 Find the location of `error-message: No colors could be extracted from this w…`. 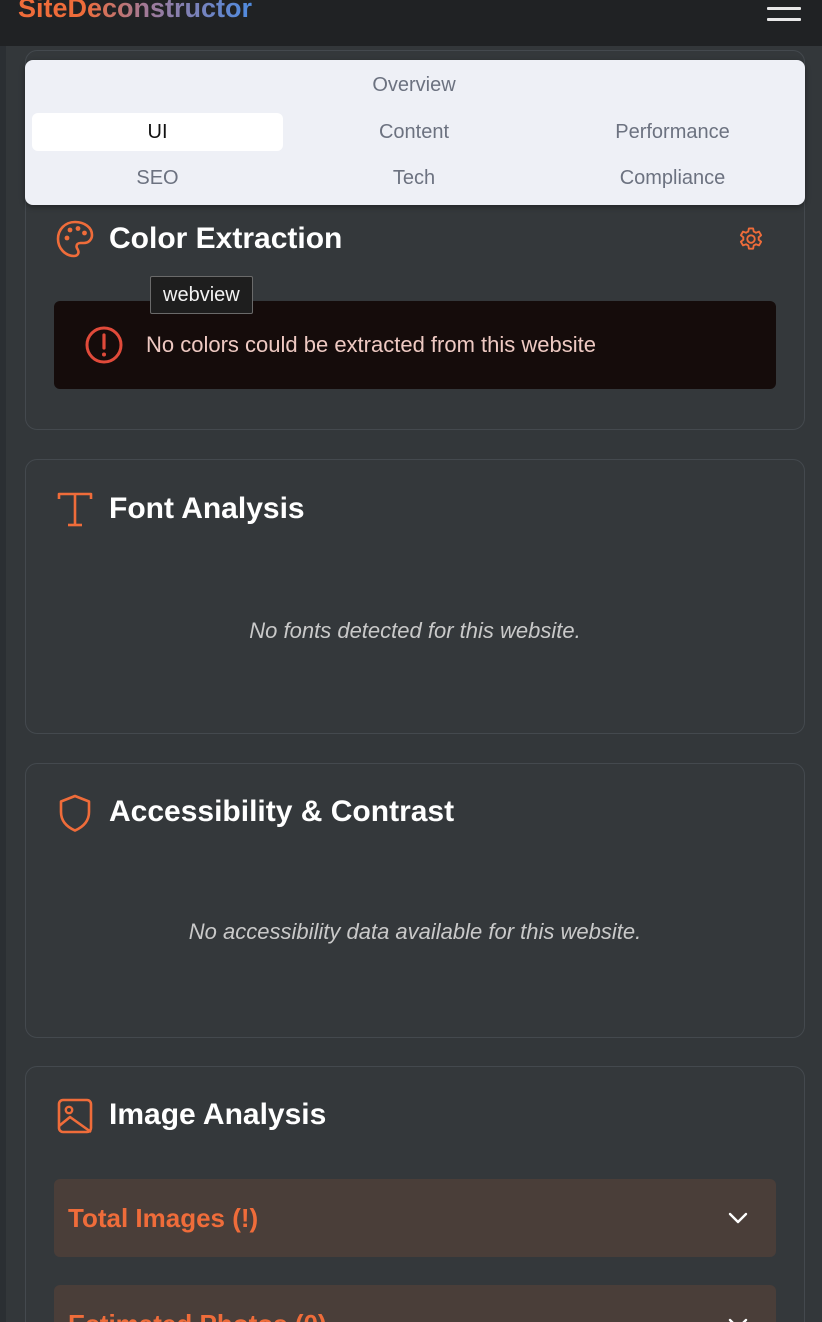

error-message: No colors could be extracted from this w… is located at coordinates (371, 344).